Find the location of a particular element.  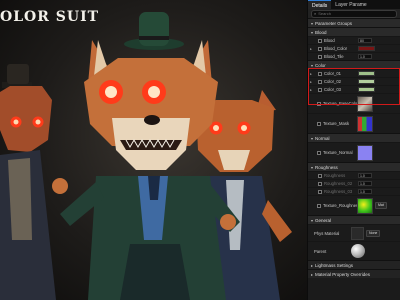

section-color: ▾ Color is located at coordinates (354, 64).